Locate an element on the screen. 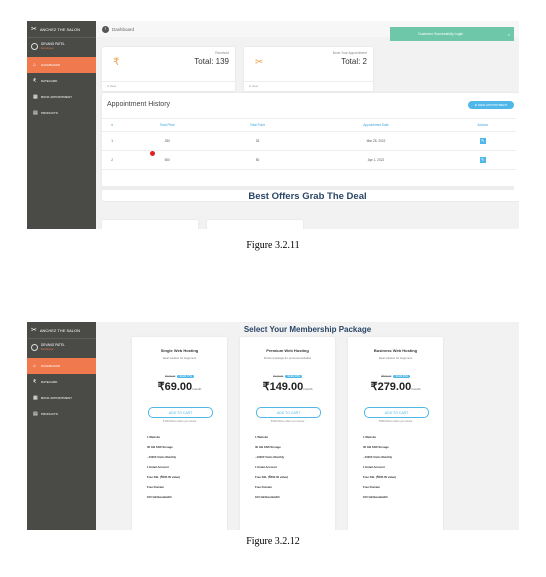 The image size is (546, 577). products-icon: ▤ is located at coordinates (35, 414).